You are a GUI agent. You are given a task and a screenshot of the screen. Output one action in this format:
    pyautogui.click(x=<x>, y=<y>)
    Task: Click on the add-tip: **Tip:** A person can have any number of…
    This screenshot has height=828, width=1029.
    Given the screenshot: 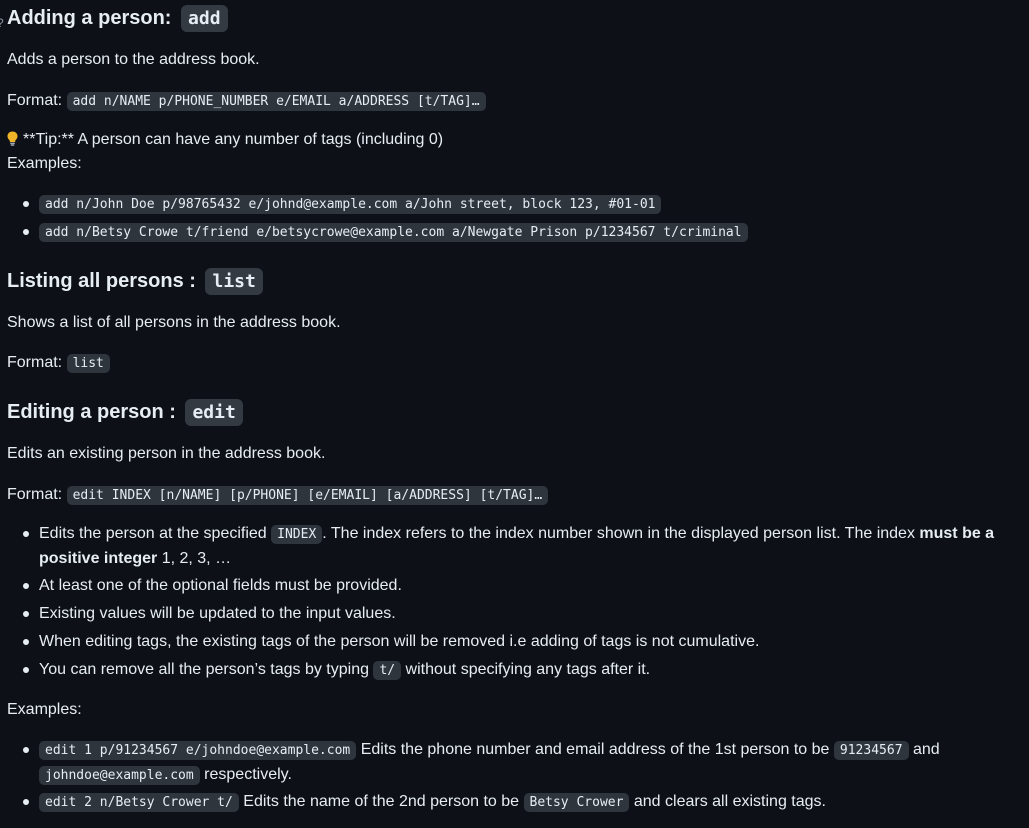 What is the action you would take?
    pyautogui.click(x=225, y=140)
    